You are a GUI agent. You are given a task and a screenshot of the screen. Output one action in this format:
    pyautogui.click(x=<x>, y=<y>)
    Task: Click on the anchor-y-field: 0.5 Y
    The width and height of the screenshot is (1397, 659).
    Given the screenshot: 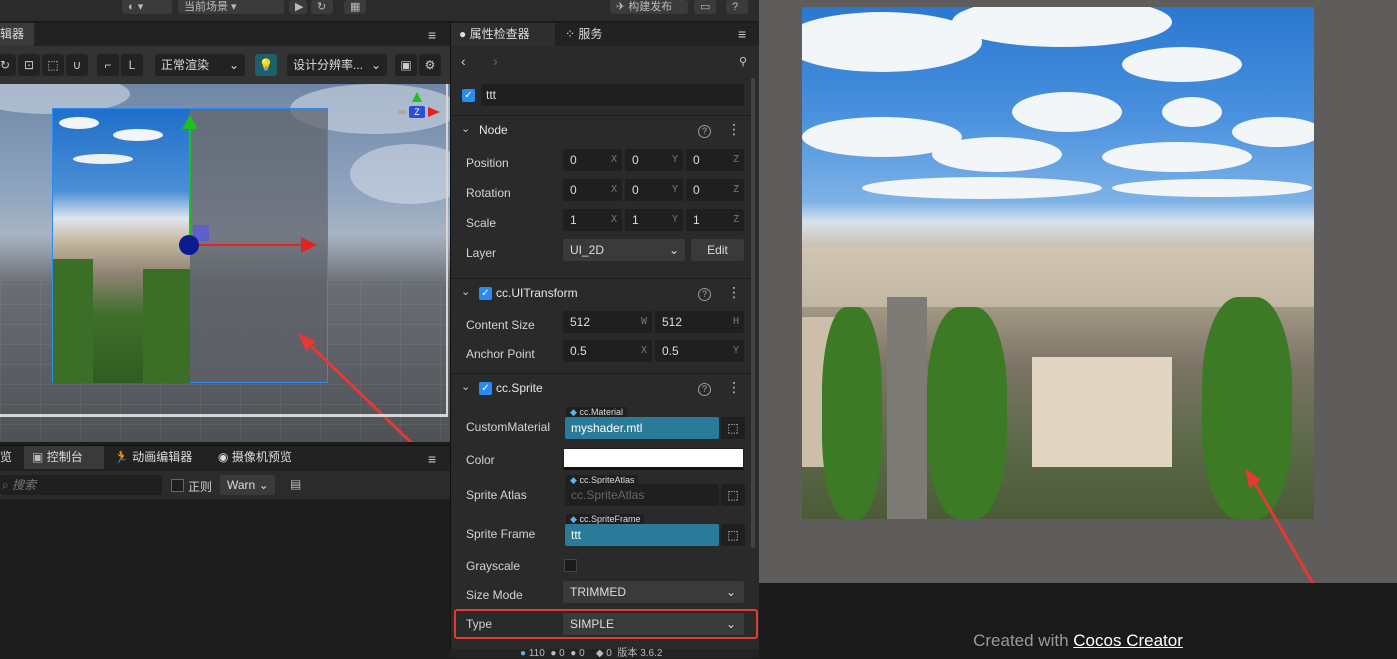 What is the action you would take?
    pyautogui.click(x=699, y=351)
    